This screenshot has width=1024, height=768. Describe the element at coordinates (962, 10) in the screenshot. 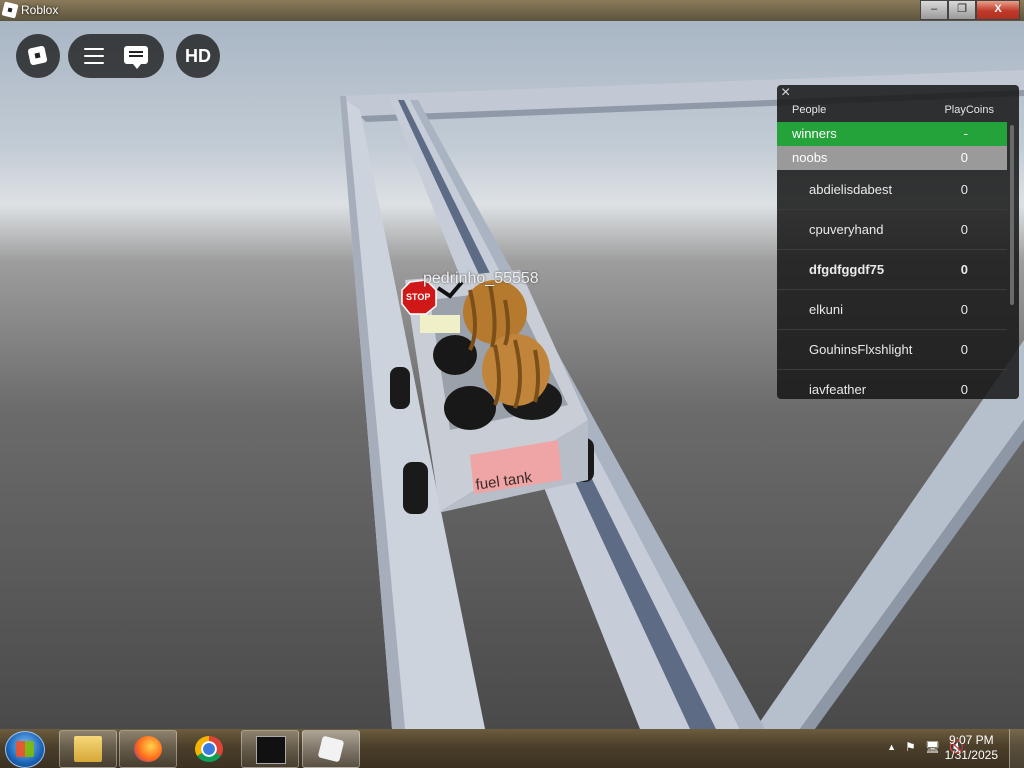

I see `maximize-button: ❐` at that location.